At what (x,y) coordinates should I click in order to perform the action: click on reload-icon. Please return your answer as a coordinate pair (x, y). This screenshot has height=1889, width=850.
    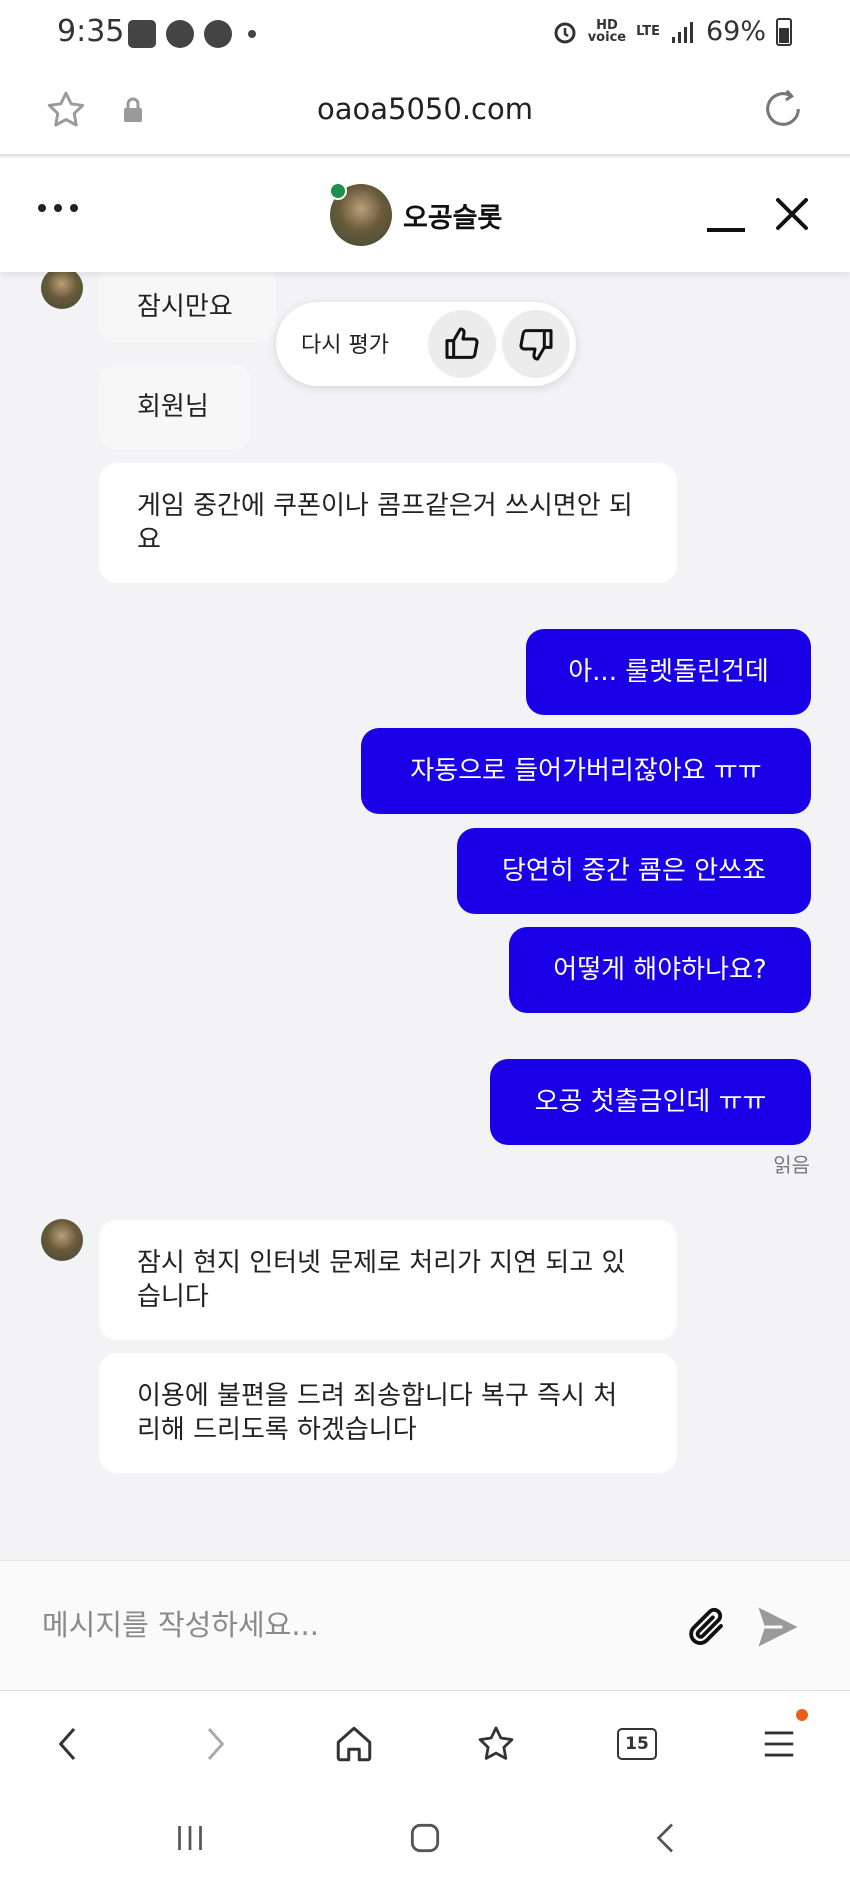
    Looking at the image, I should click on (783, 109).